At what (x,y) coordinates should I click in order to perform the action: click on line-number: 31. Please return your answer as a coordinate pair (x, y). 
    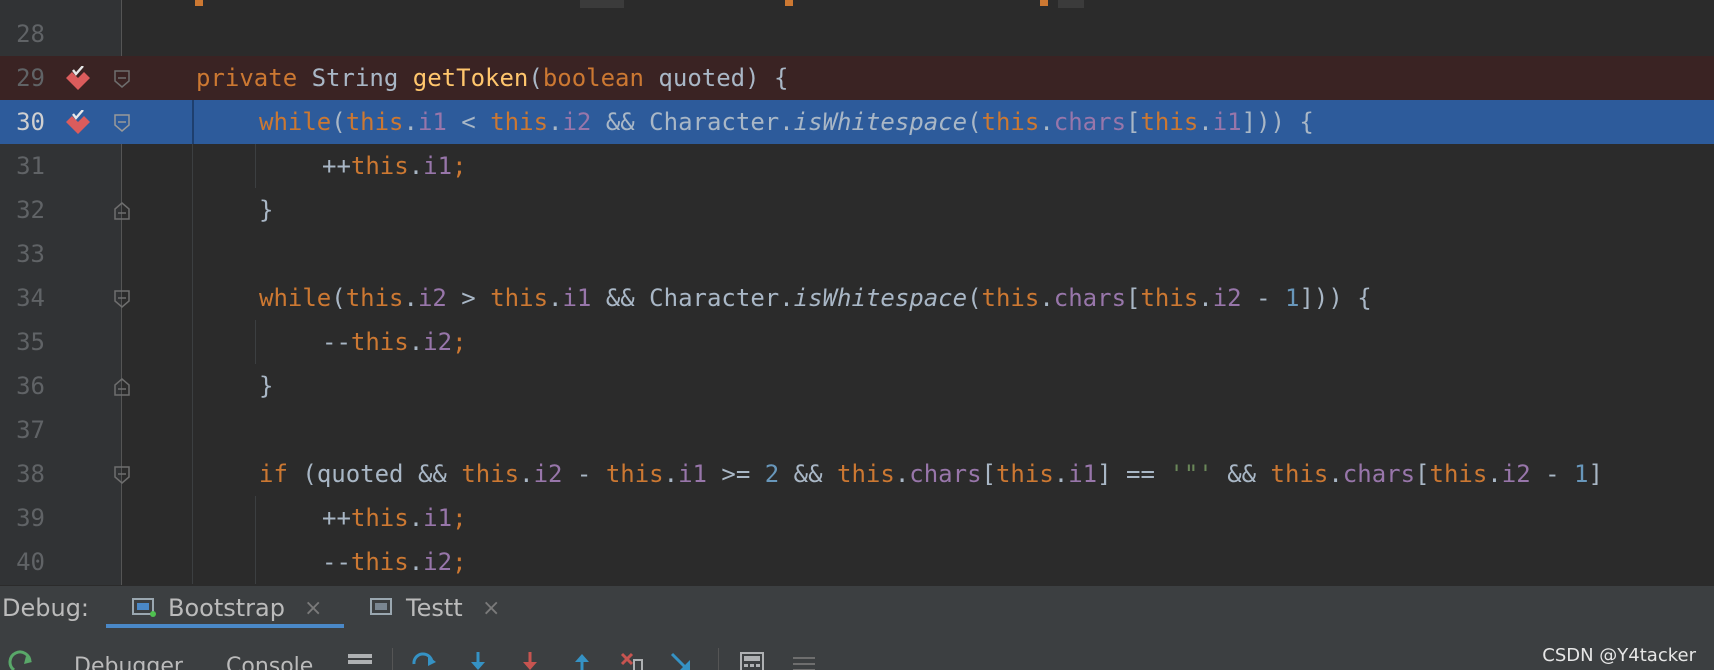
    Looking at the image, I should click on (30, 166).